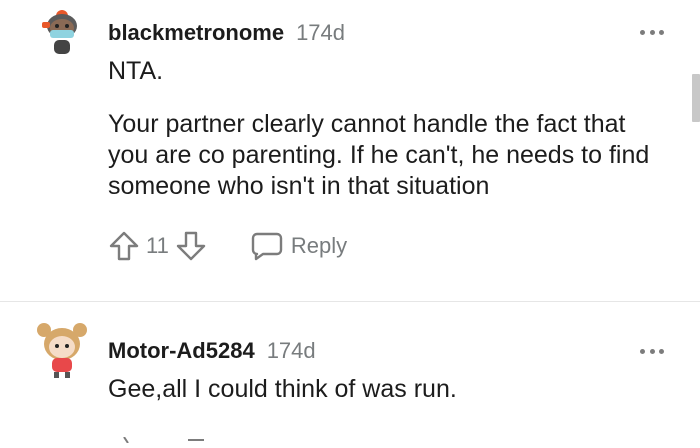 This screenshot has height=448, width=700. What do you see at coordinates (267, 246) in the screenshot?
I see `reply-icon` at bounding box center [267, 246].